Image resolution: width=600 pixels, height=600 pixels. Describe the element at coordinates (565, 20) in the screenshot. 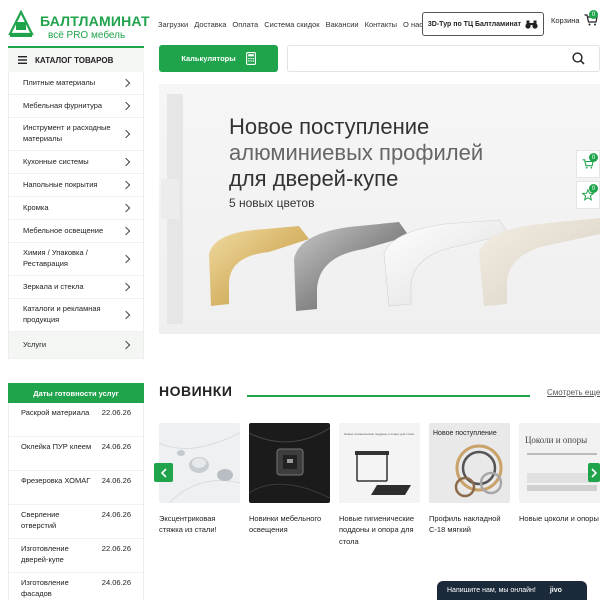

I see `cart-label: Корзина` at that location.